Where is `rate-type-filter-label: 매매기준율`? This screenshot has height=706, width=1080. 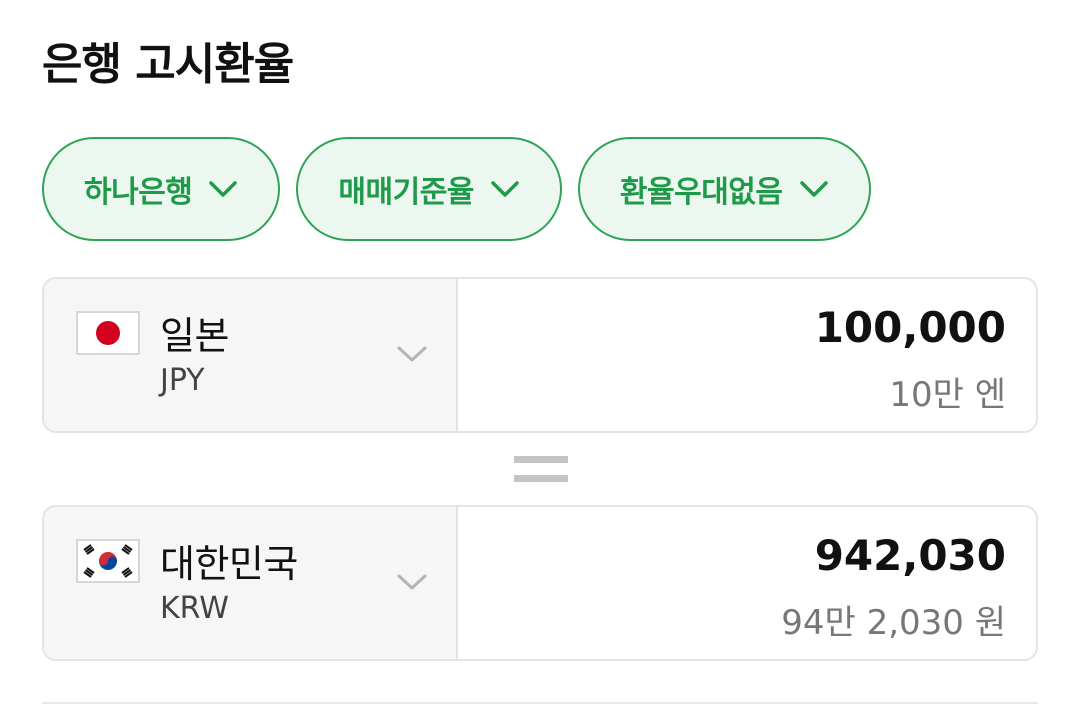
rate-type-filter-label: 매매기준율 is located at coordinates (406, 192).